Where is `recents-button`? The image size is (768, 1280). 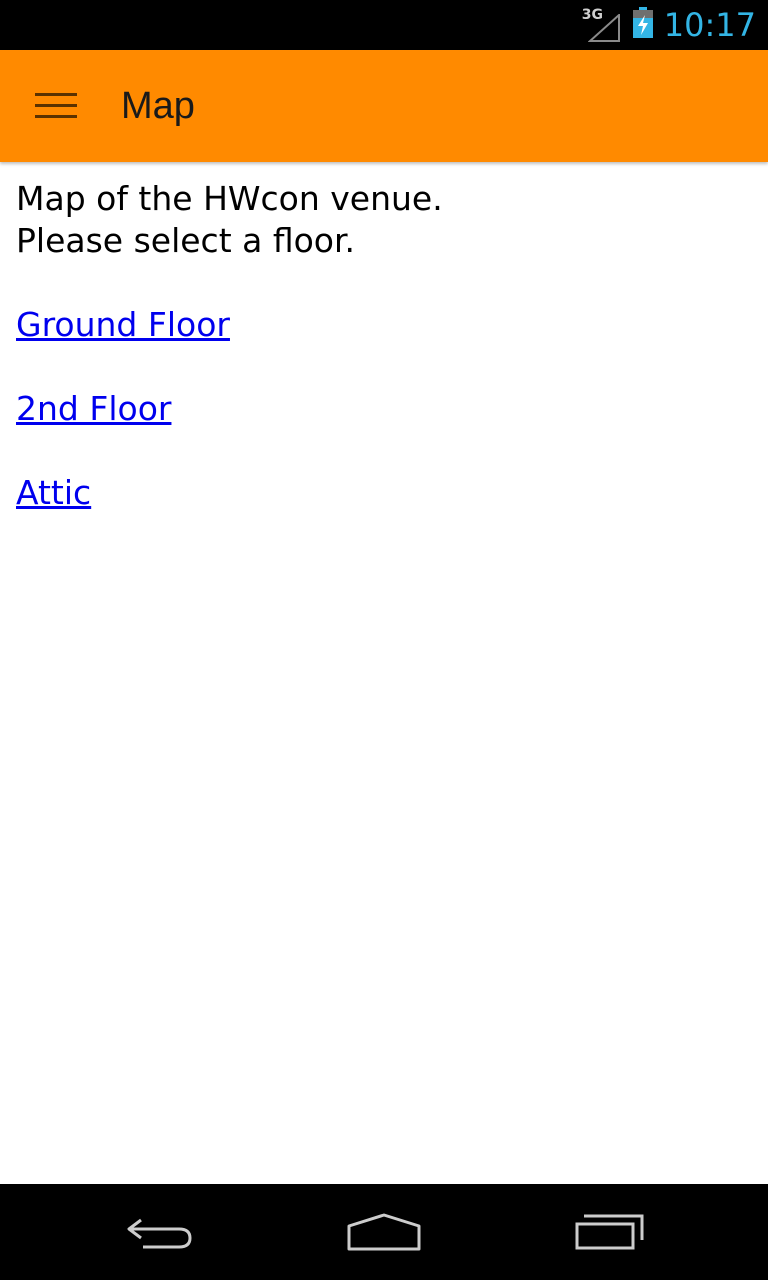
recents-button is located at coordinates (610, 1232).